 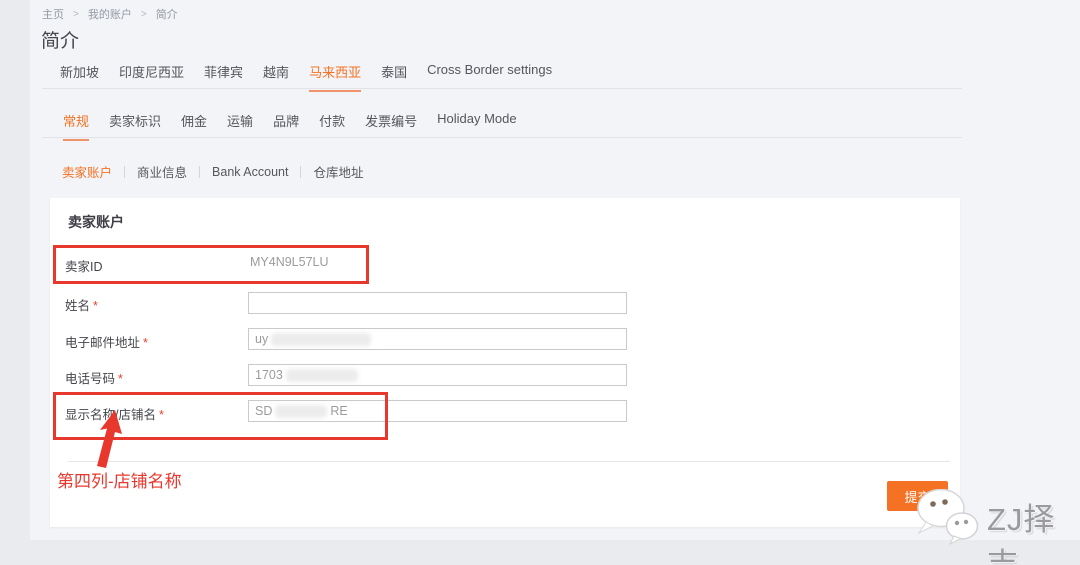 I want to click on profile-subnav: 卖家账户 商业信息 Bank Account 仓库地址, so click(x=219, y=171).